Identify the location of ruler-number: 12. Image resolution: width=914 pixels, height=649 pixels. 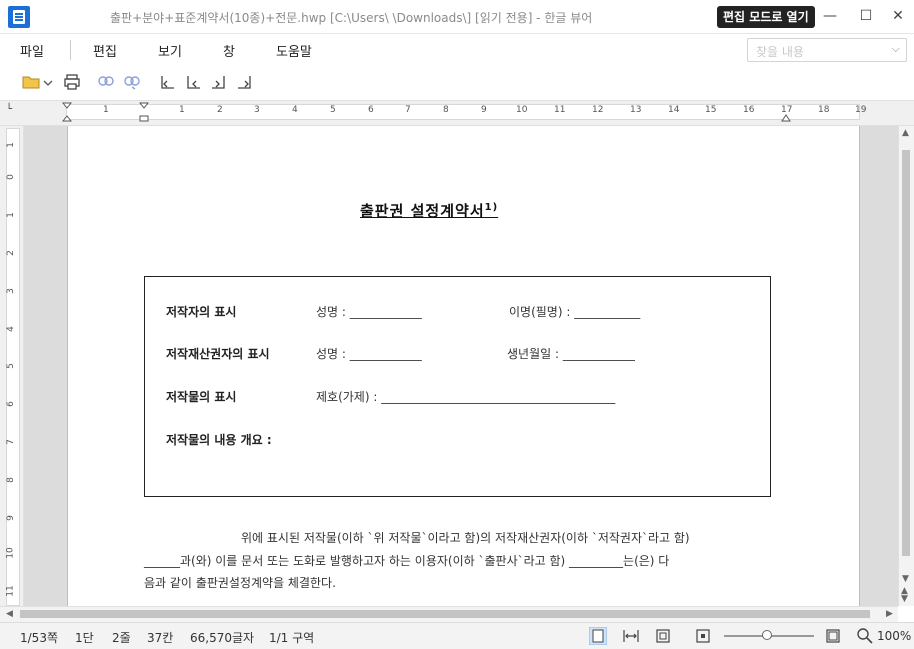
(598, 110).